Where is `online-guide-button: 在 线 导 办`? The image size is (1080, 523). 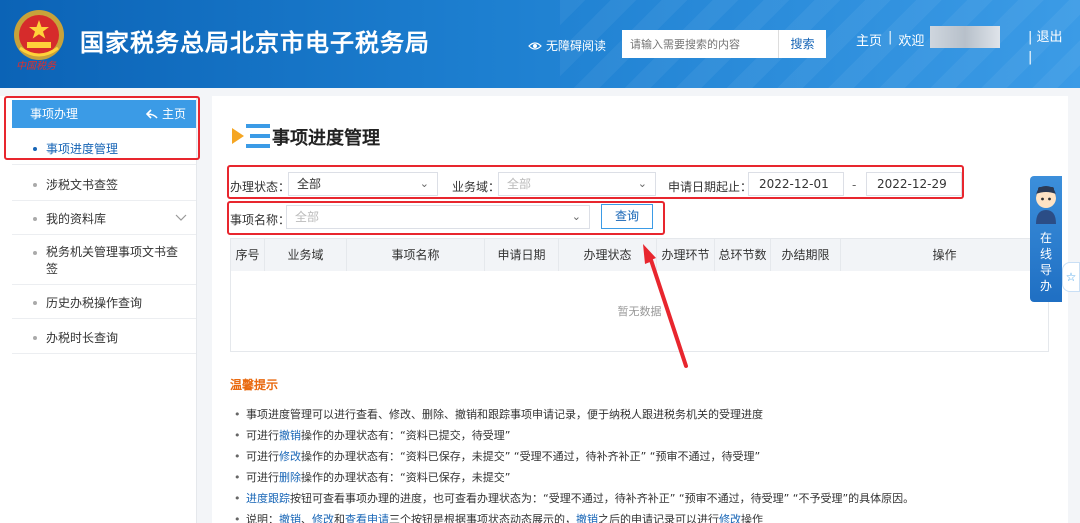 online-guide-button: 在 线 导 办 is located at coordinates (1046, 239).